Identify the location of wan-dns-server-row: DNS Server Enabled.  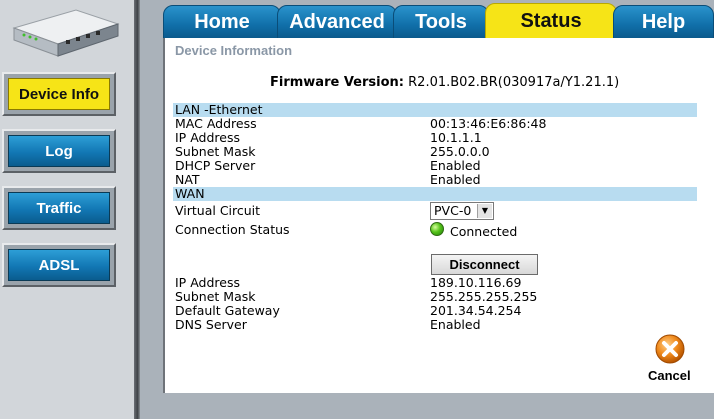
(435, 325).